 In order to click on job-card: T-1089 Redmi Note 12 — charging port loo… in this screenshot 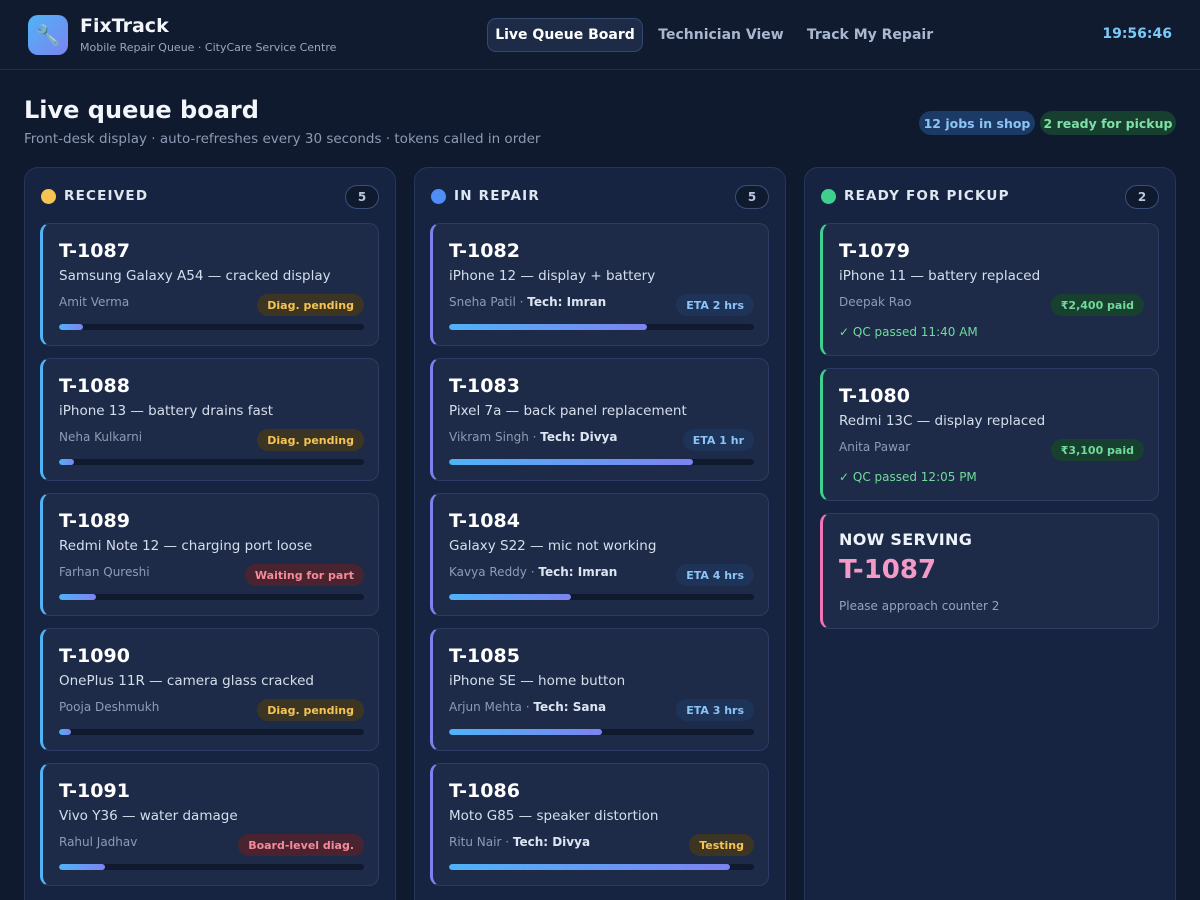, I will do `click(209, 554)`.